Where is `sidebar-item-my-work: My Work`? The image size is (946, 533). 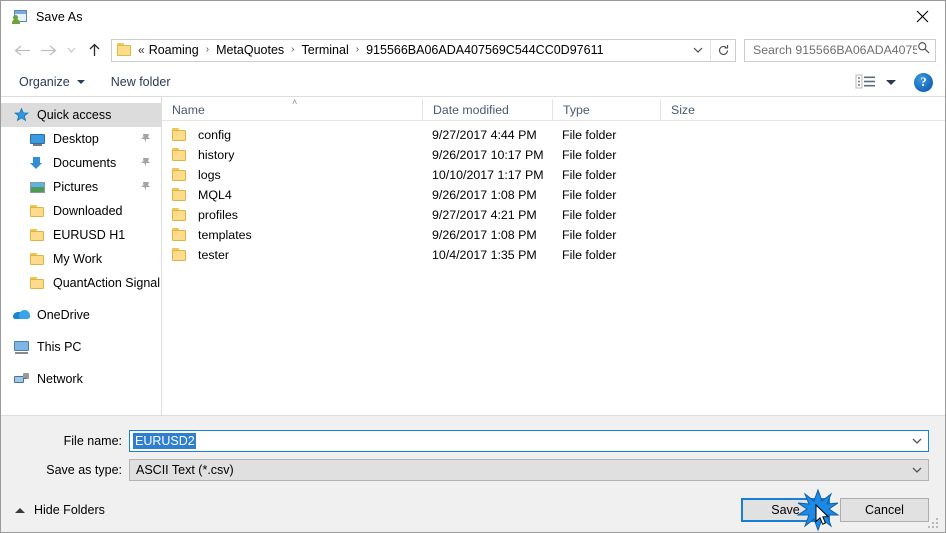 sidebar-item-my-work: My Work is located at coordinates (81, 259).